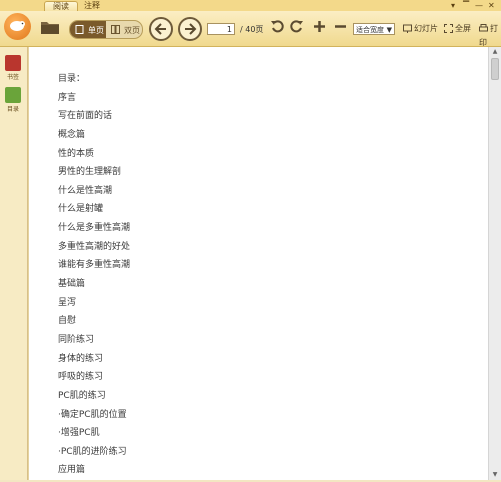 The height and width of the screenshot is (482, 501). I want to click on skin-icon: ▔, so click(466, 5).